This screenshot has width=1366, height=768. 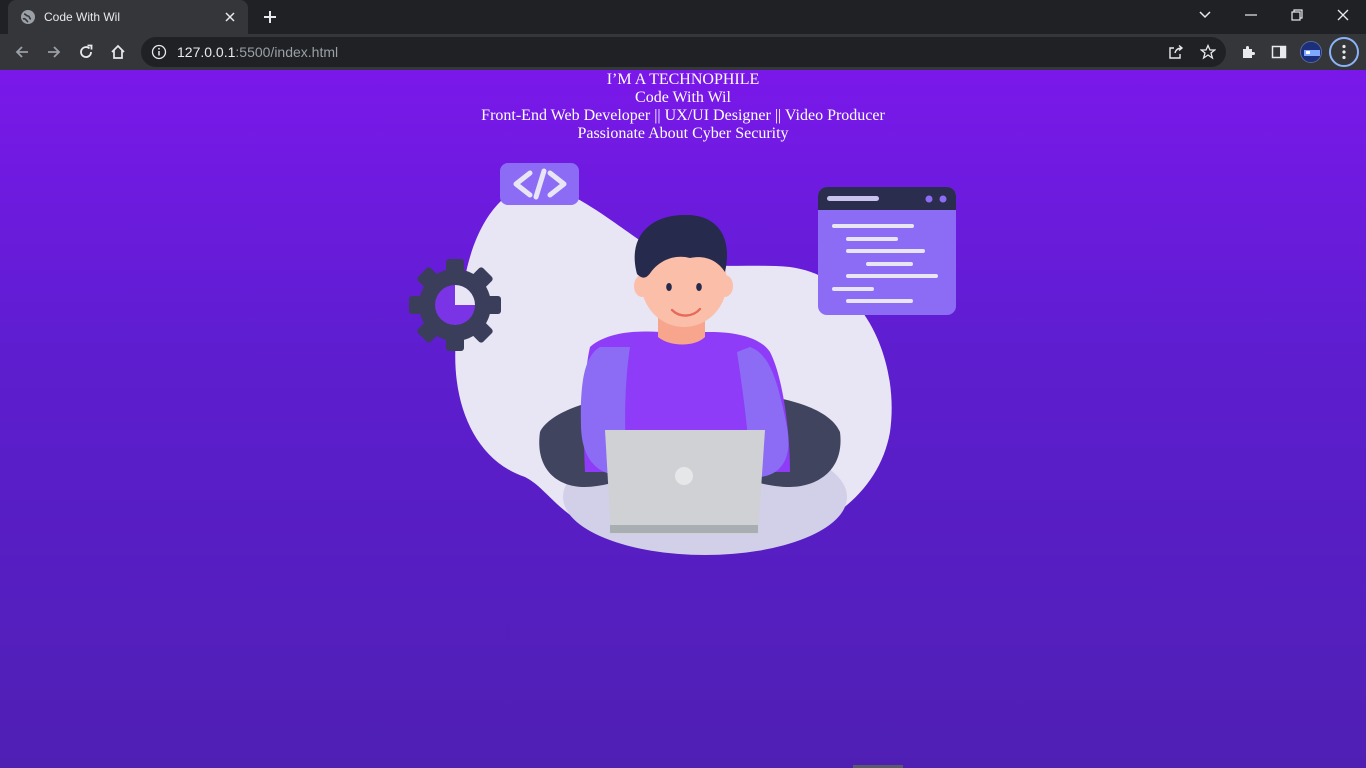 What do you see at coordinates (1311, 52) in the screenshot?
I see `profile-avatar` at bounding box center [1311, 52].